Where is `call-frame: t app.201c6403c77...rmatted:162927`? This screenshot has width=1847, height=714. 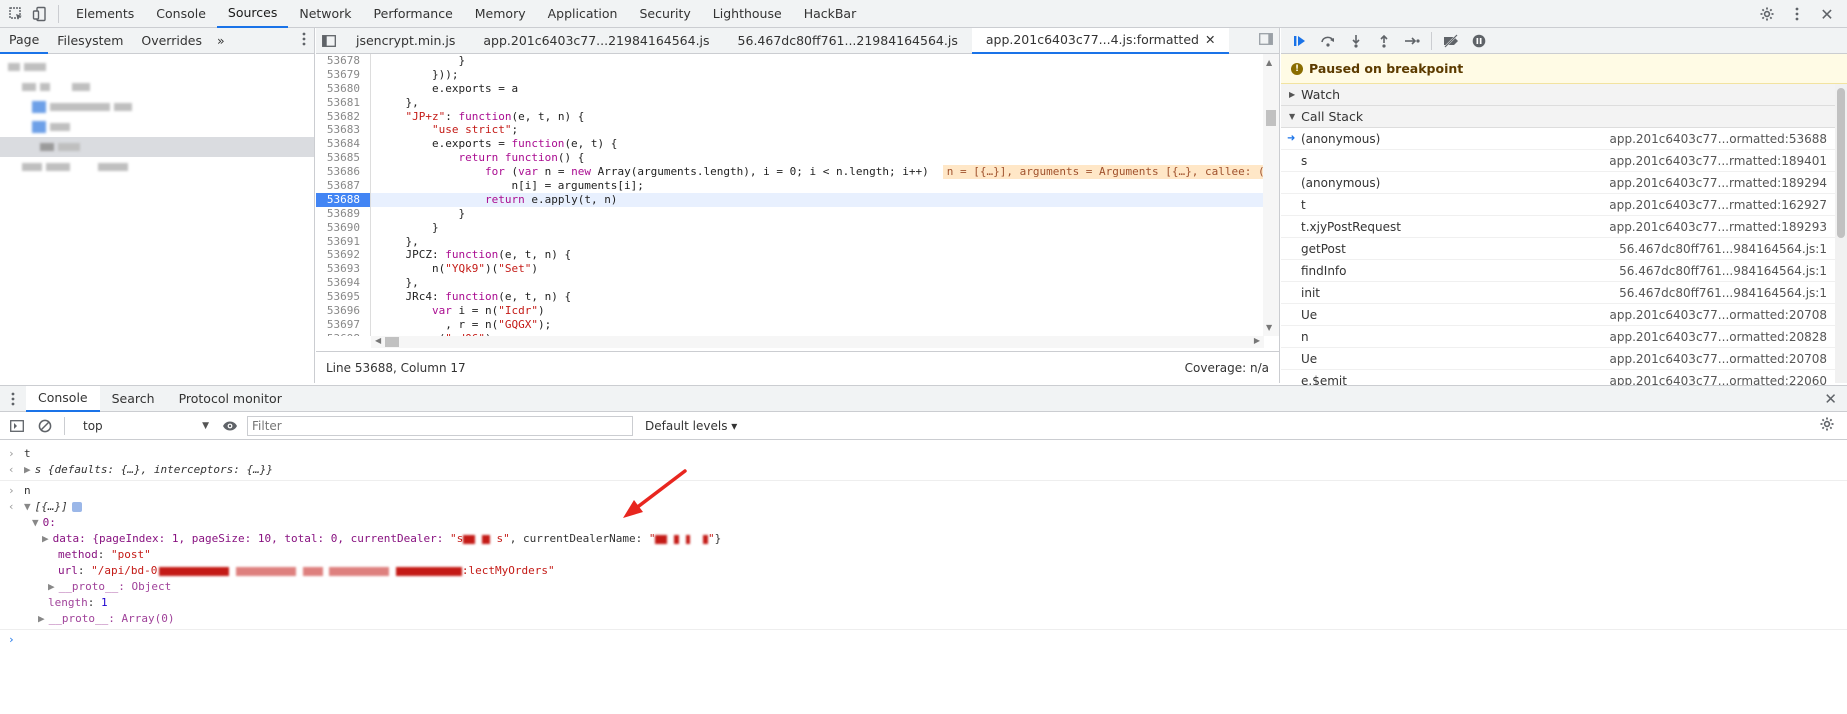 call-frame: t app.201c6403c77...rmatted:162927 is located at coordinates (1564, 205).